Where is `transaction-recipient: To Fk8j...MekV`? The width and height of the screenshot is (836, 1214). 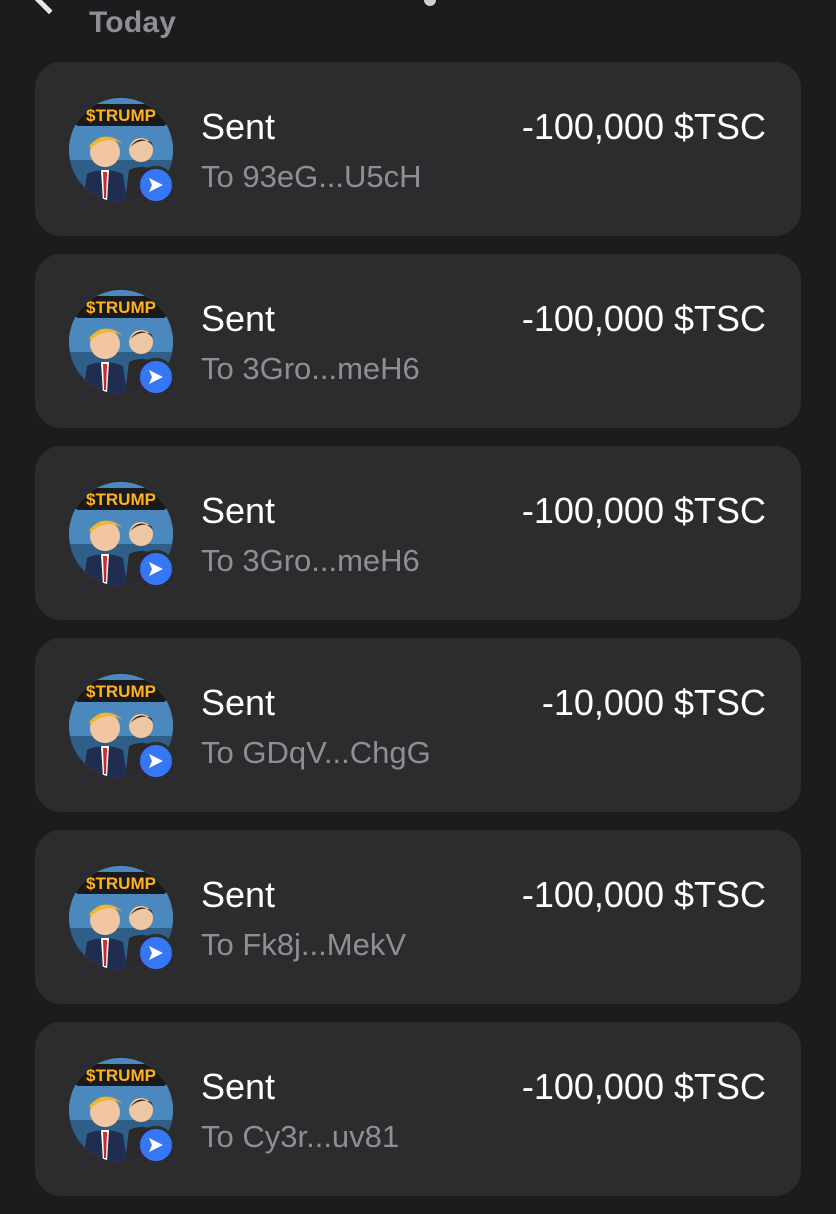
transaction-recipient: To Fk8j...MekV is located at coordinates (303, 944).